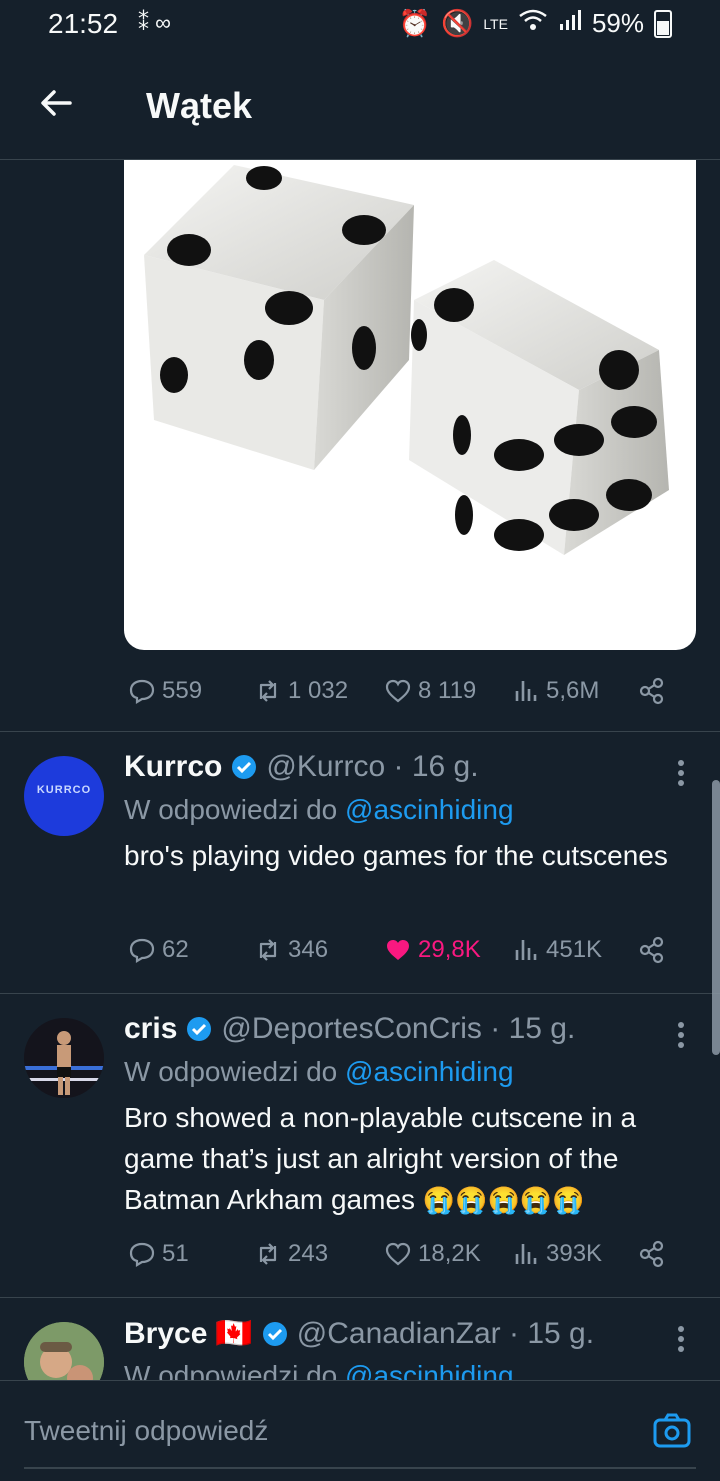 The height and width of the screenshot is (1481, 720). Describe the element at coordinates (574, 1253) in the screenshot. I see `views-count: 393K` at that location.